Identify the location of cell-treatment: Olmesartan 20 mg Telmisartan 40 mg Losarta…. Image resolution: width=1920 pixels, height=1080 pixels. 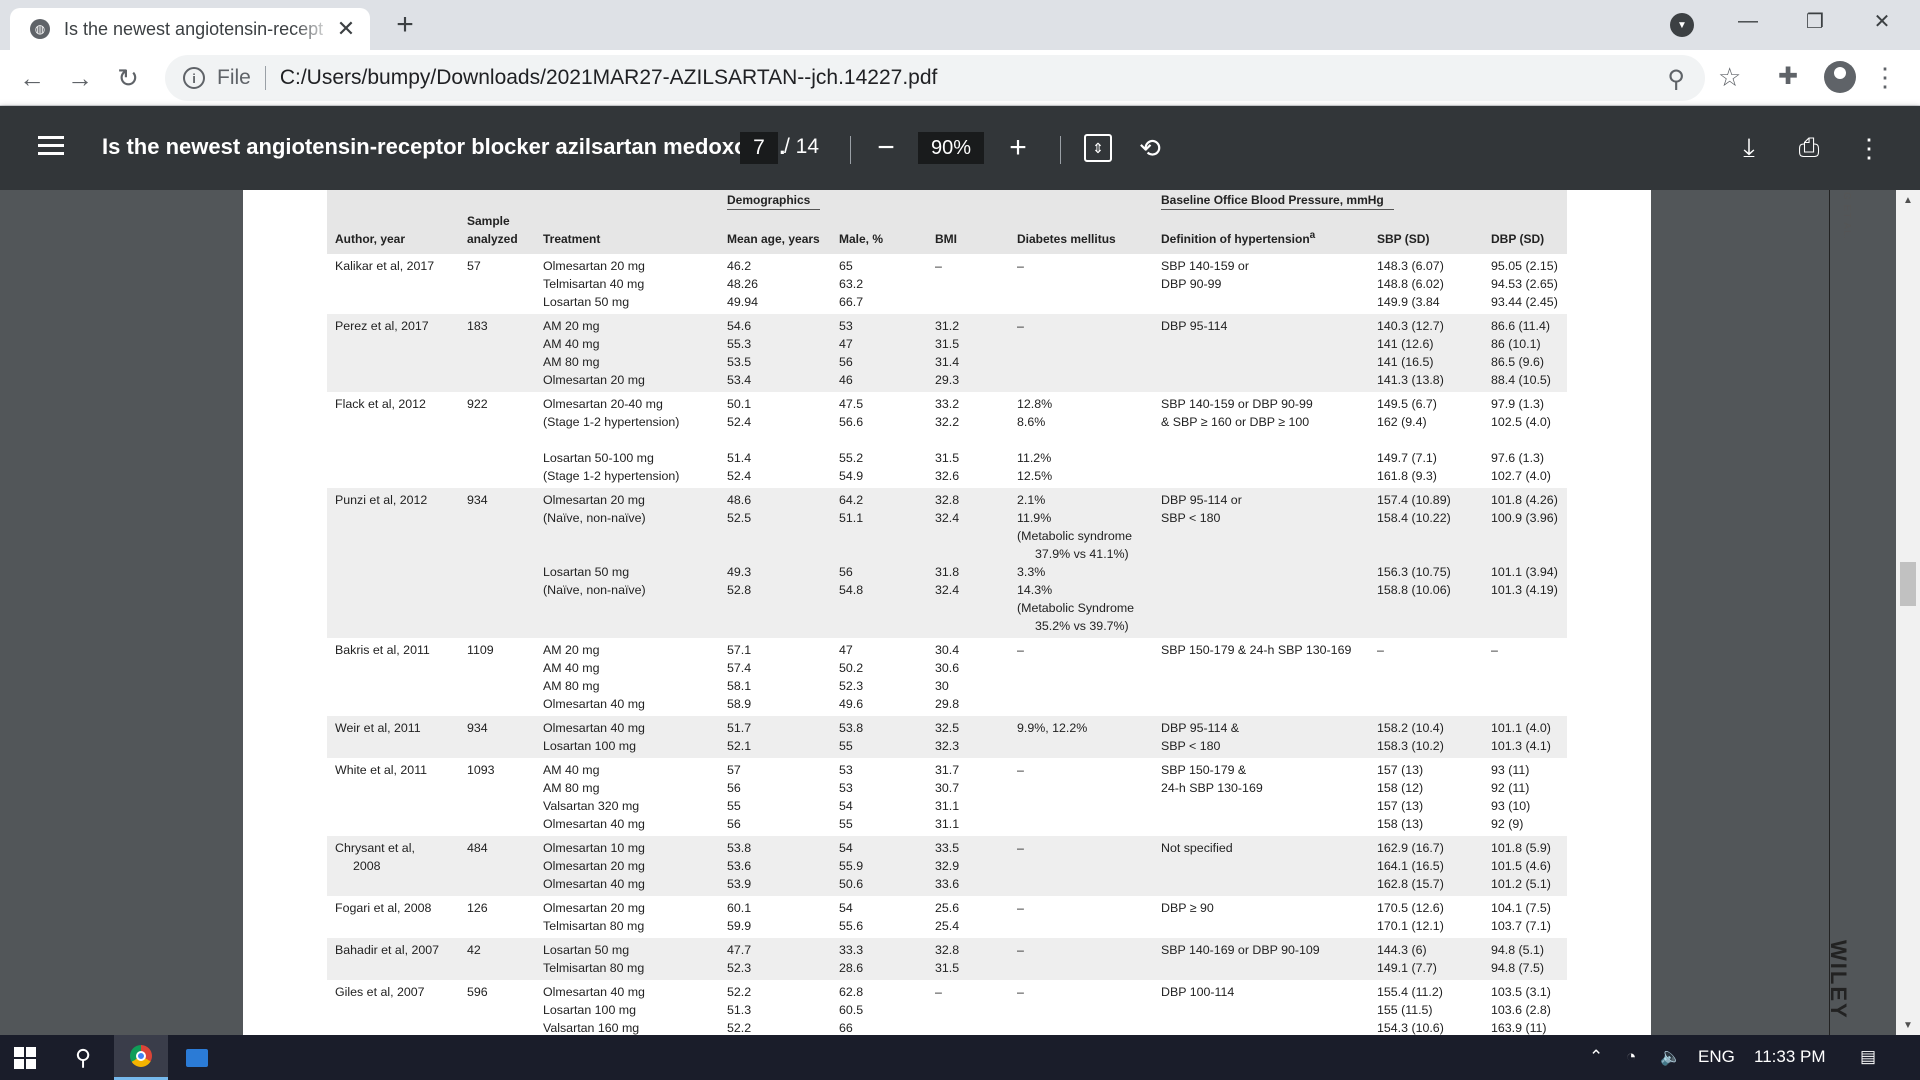
(627, 284).